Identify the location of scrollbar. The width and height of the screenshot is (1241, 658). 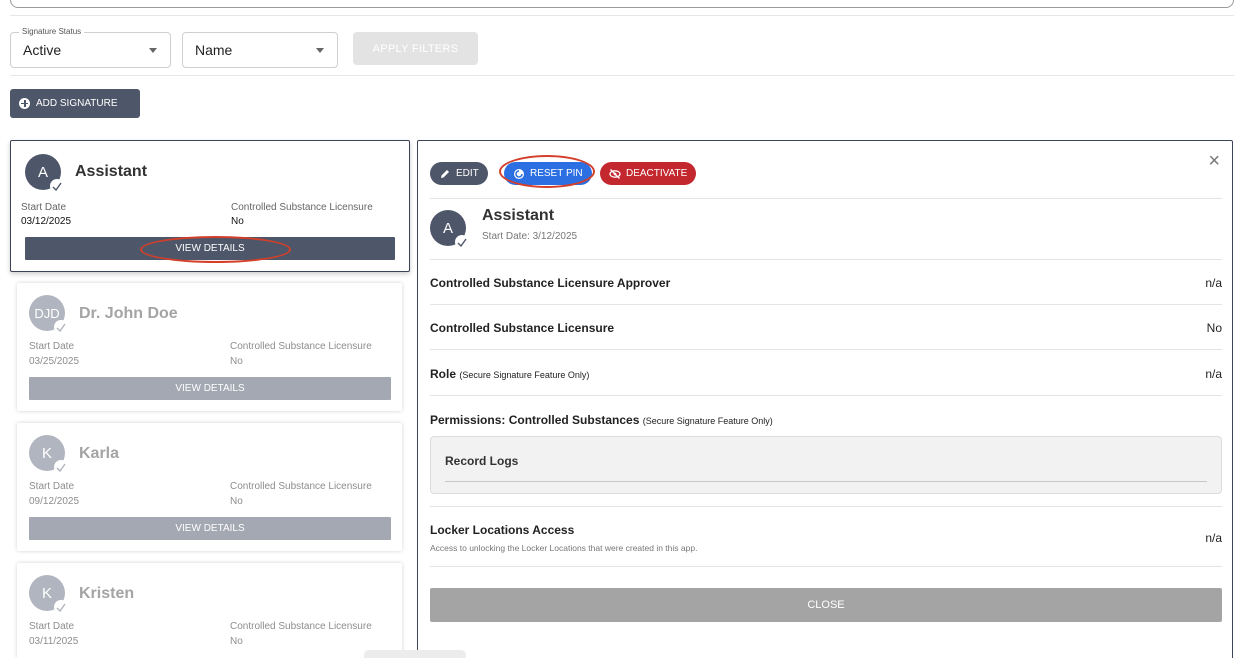
(415, 654).